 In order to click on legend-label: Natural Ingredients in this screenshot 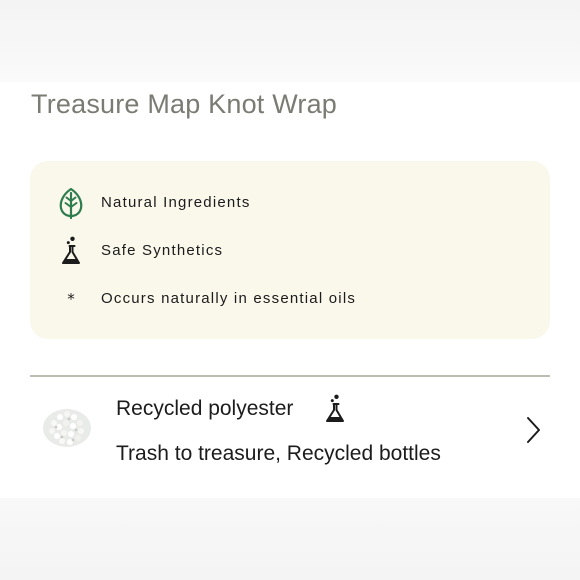, I will do `click(176, 202)`.